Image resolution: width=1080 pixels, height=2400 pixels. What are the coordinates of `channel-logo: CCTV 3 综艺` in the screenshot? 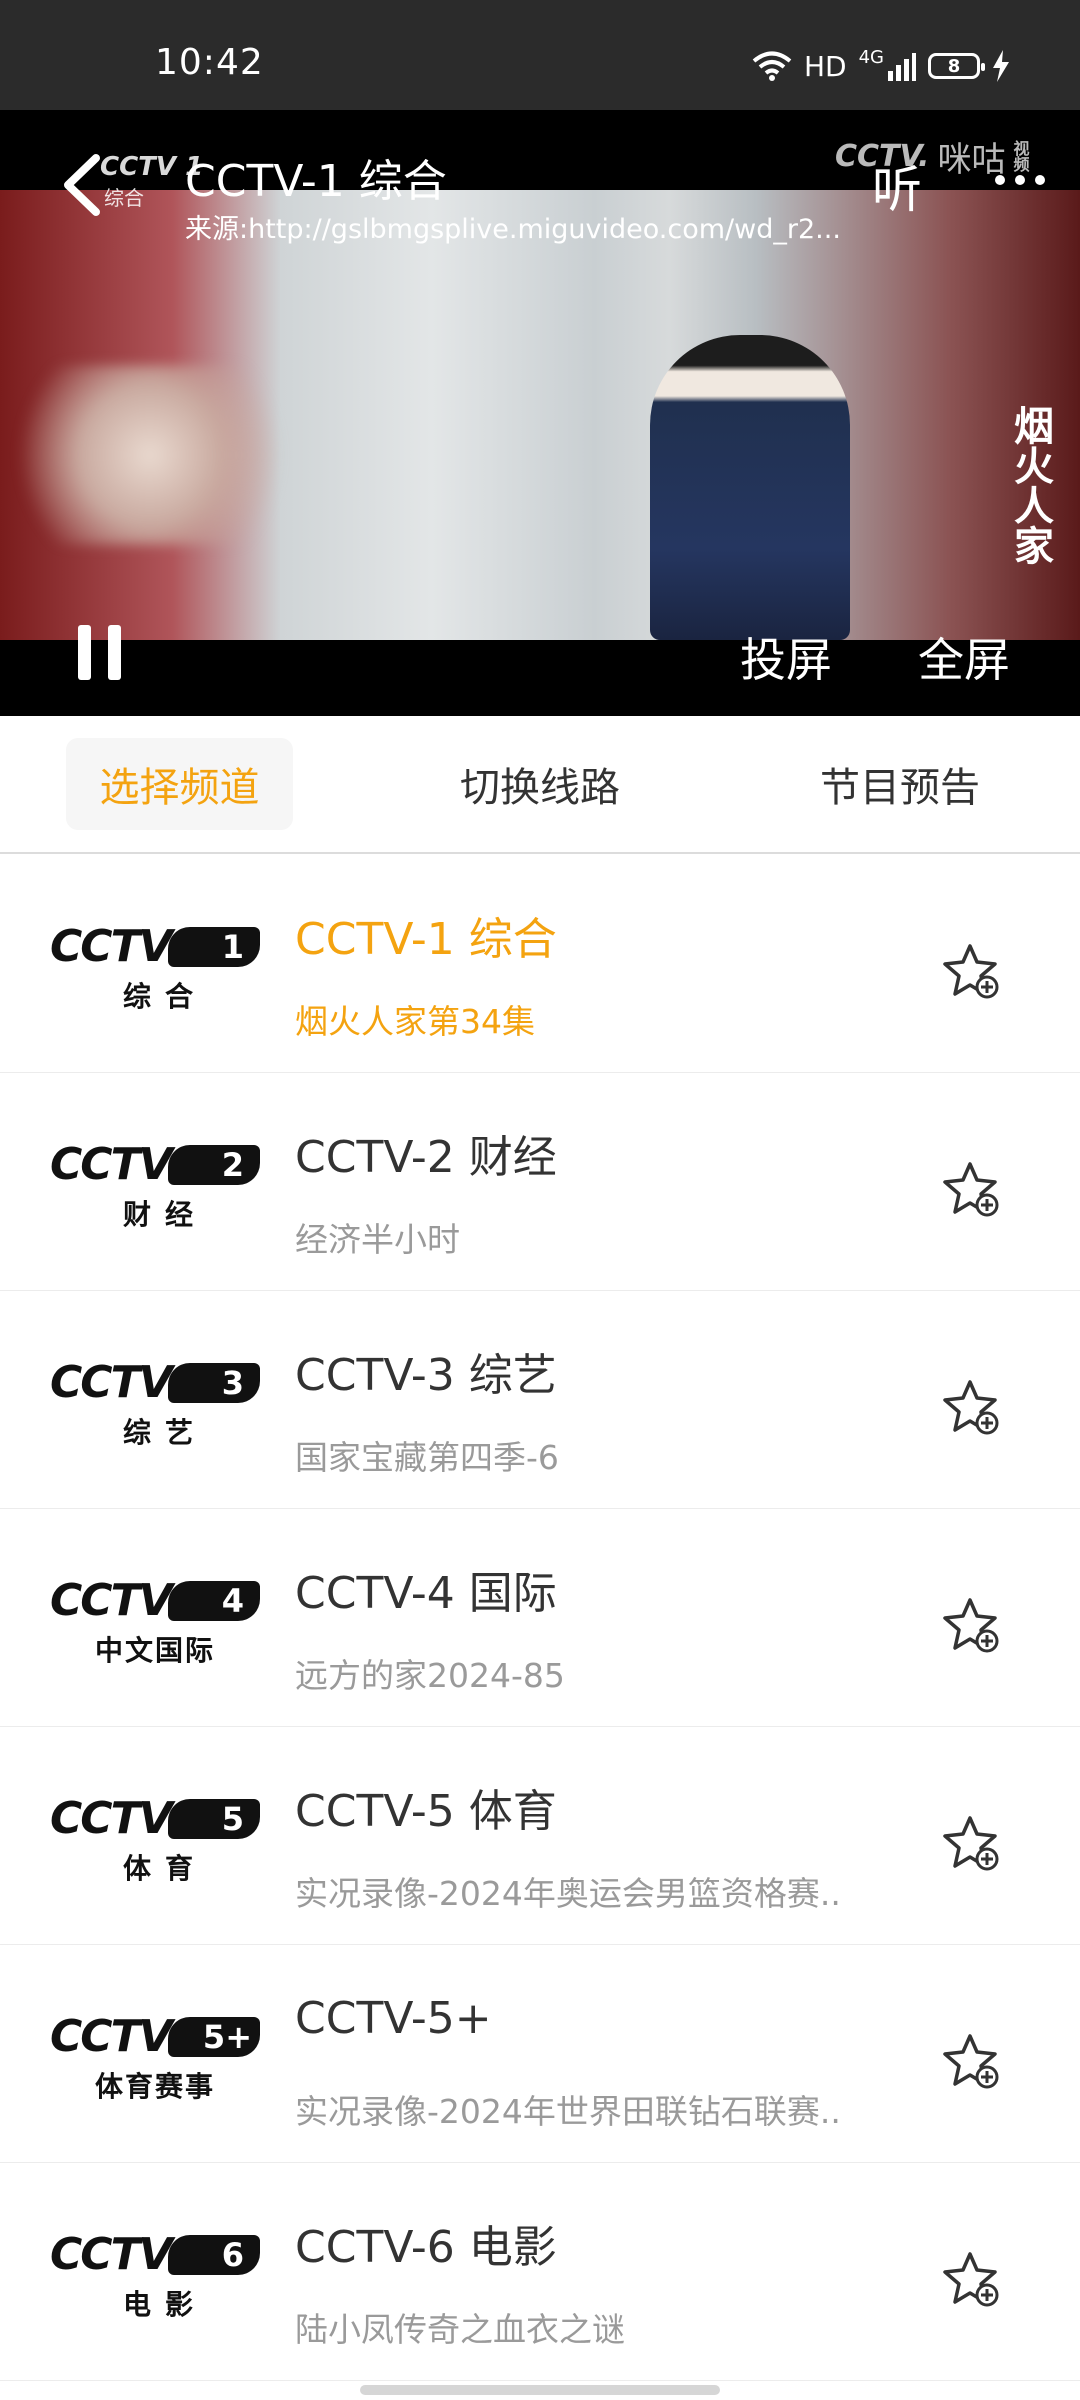 It's located at (155, 1404).